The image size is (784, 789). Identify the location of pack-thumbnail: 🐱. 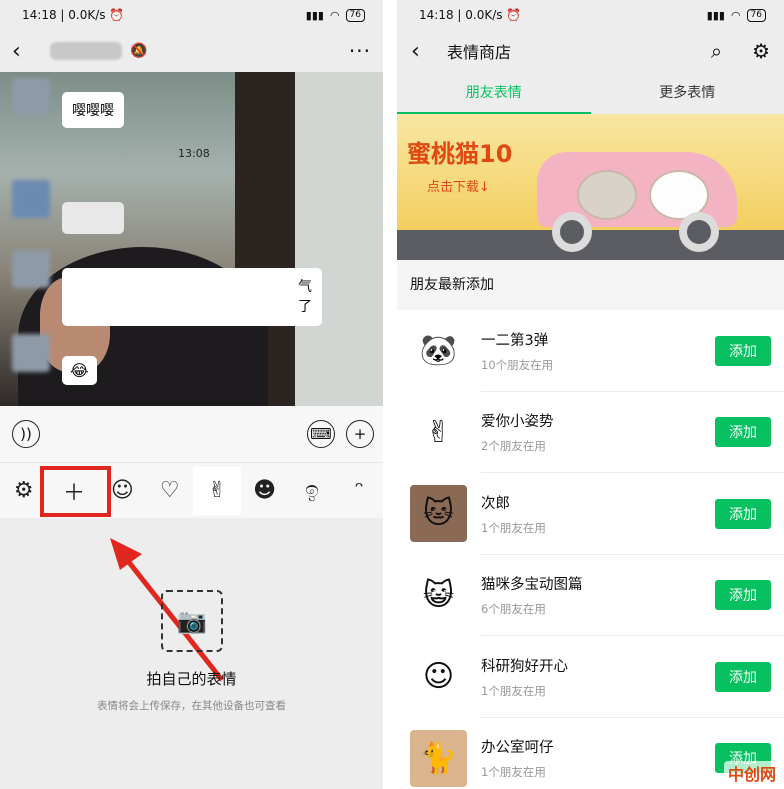
(438, 514).